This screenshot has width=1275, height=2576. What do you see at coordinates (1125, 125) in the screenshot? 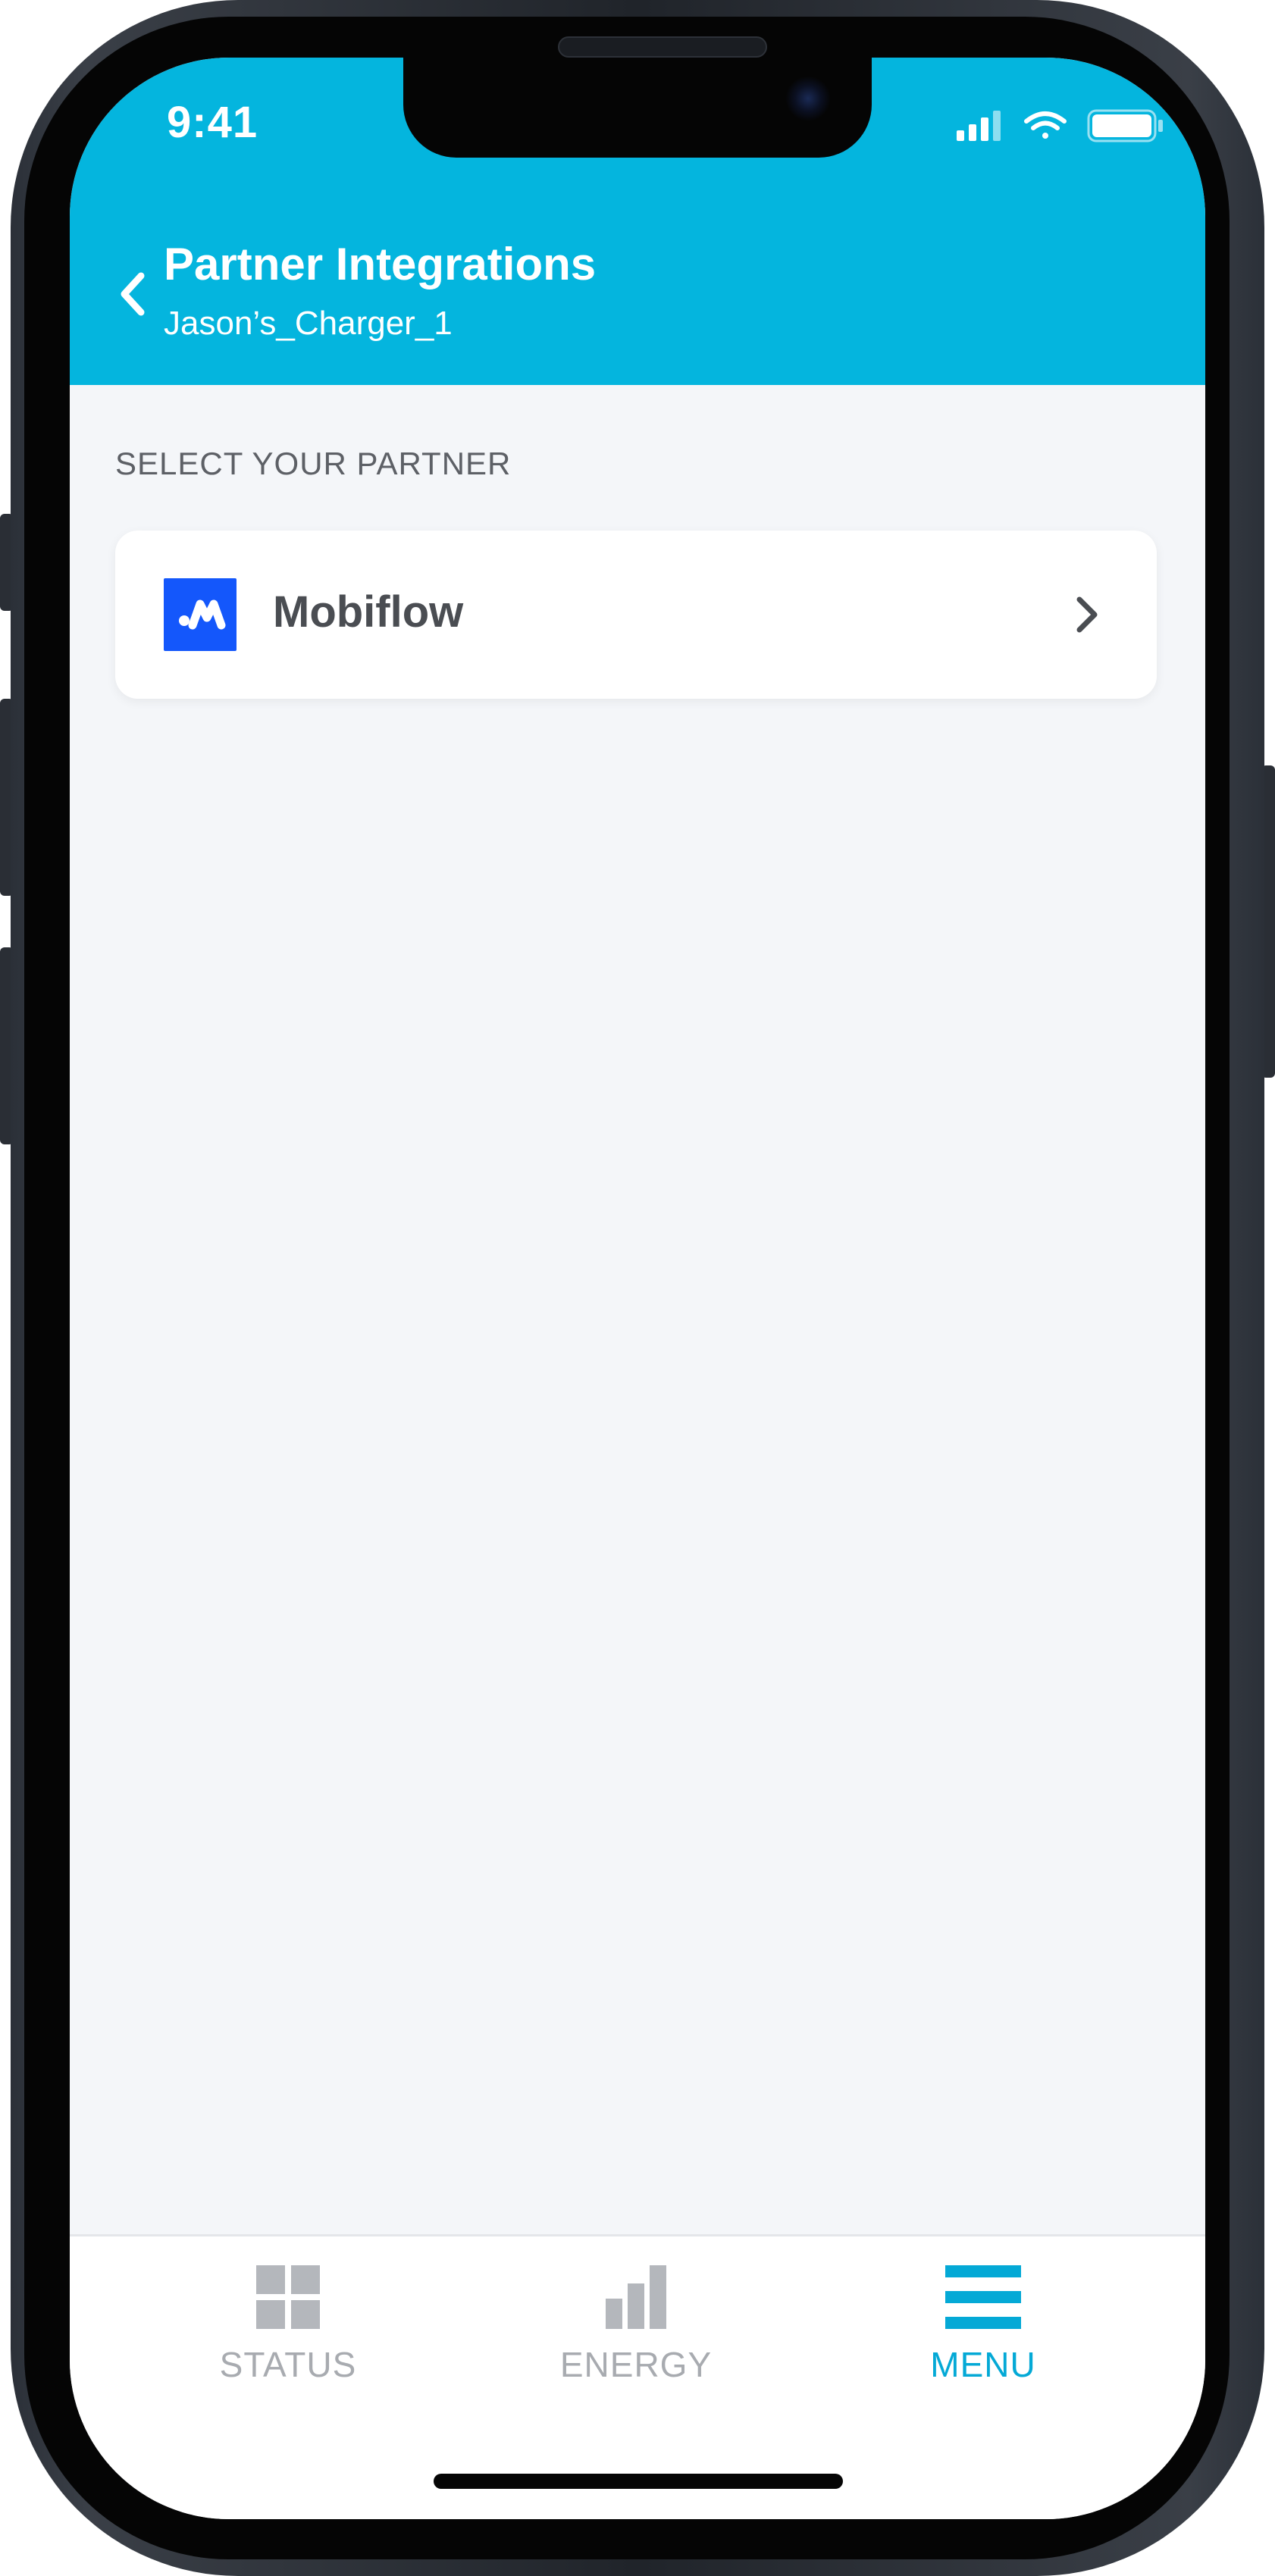
I see `battery-icon` at bounding box center [1125, 125].